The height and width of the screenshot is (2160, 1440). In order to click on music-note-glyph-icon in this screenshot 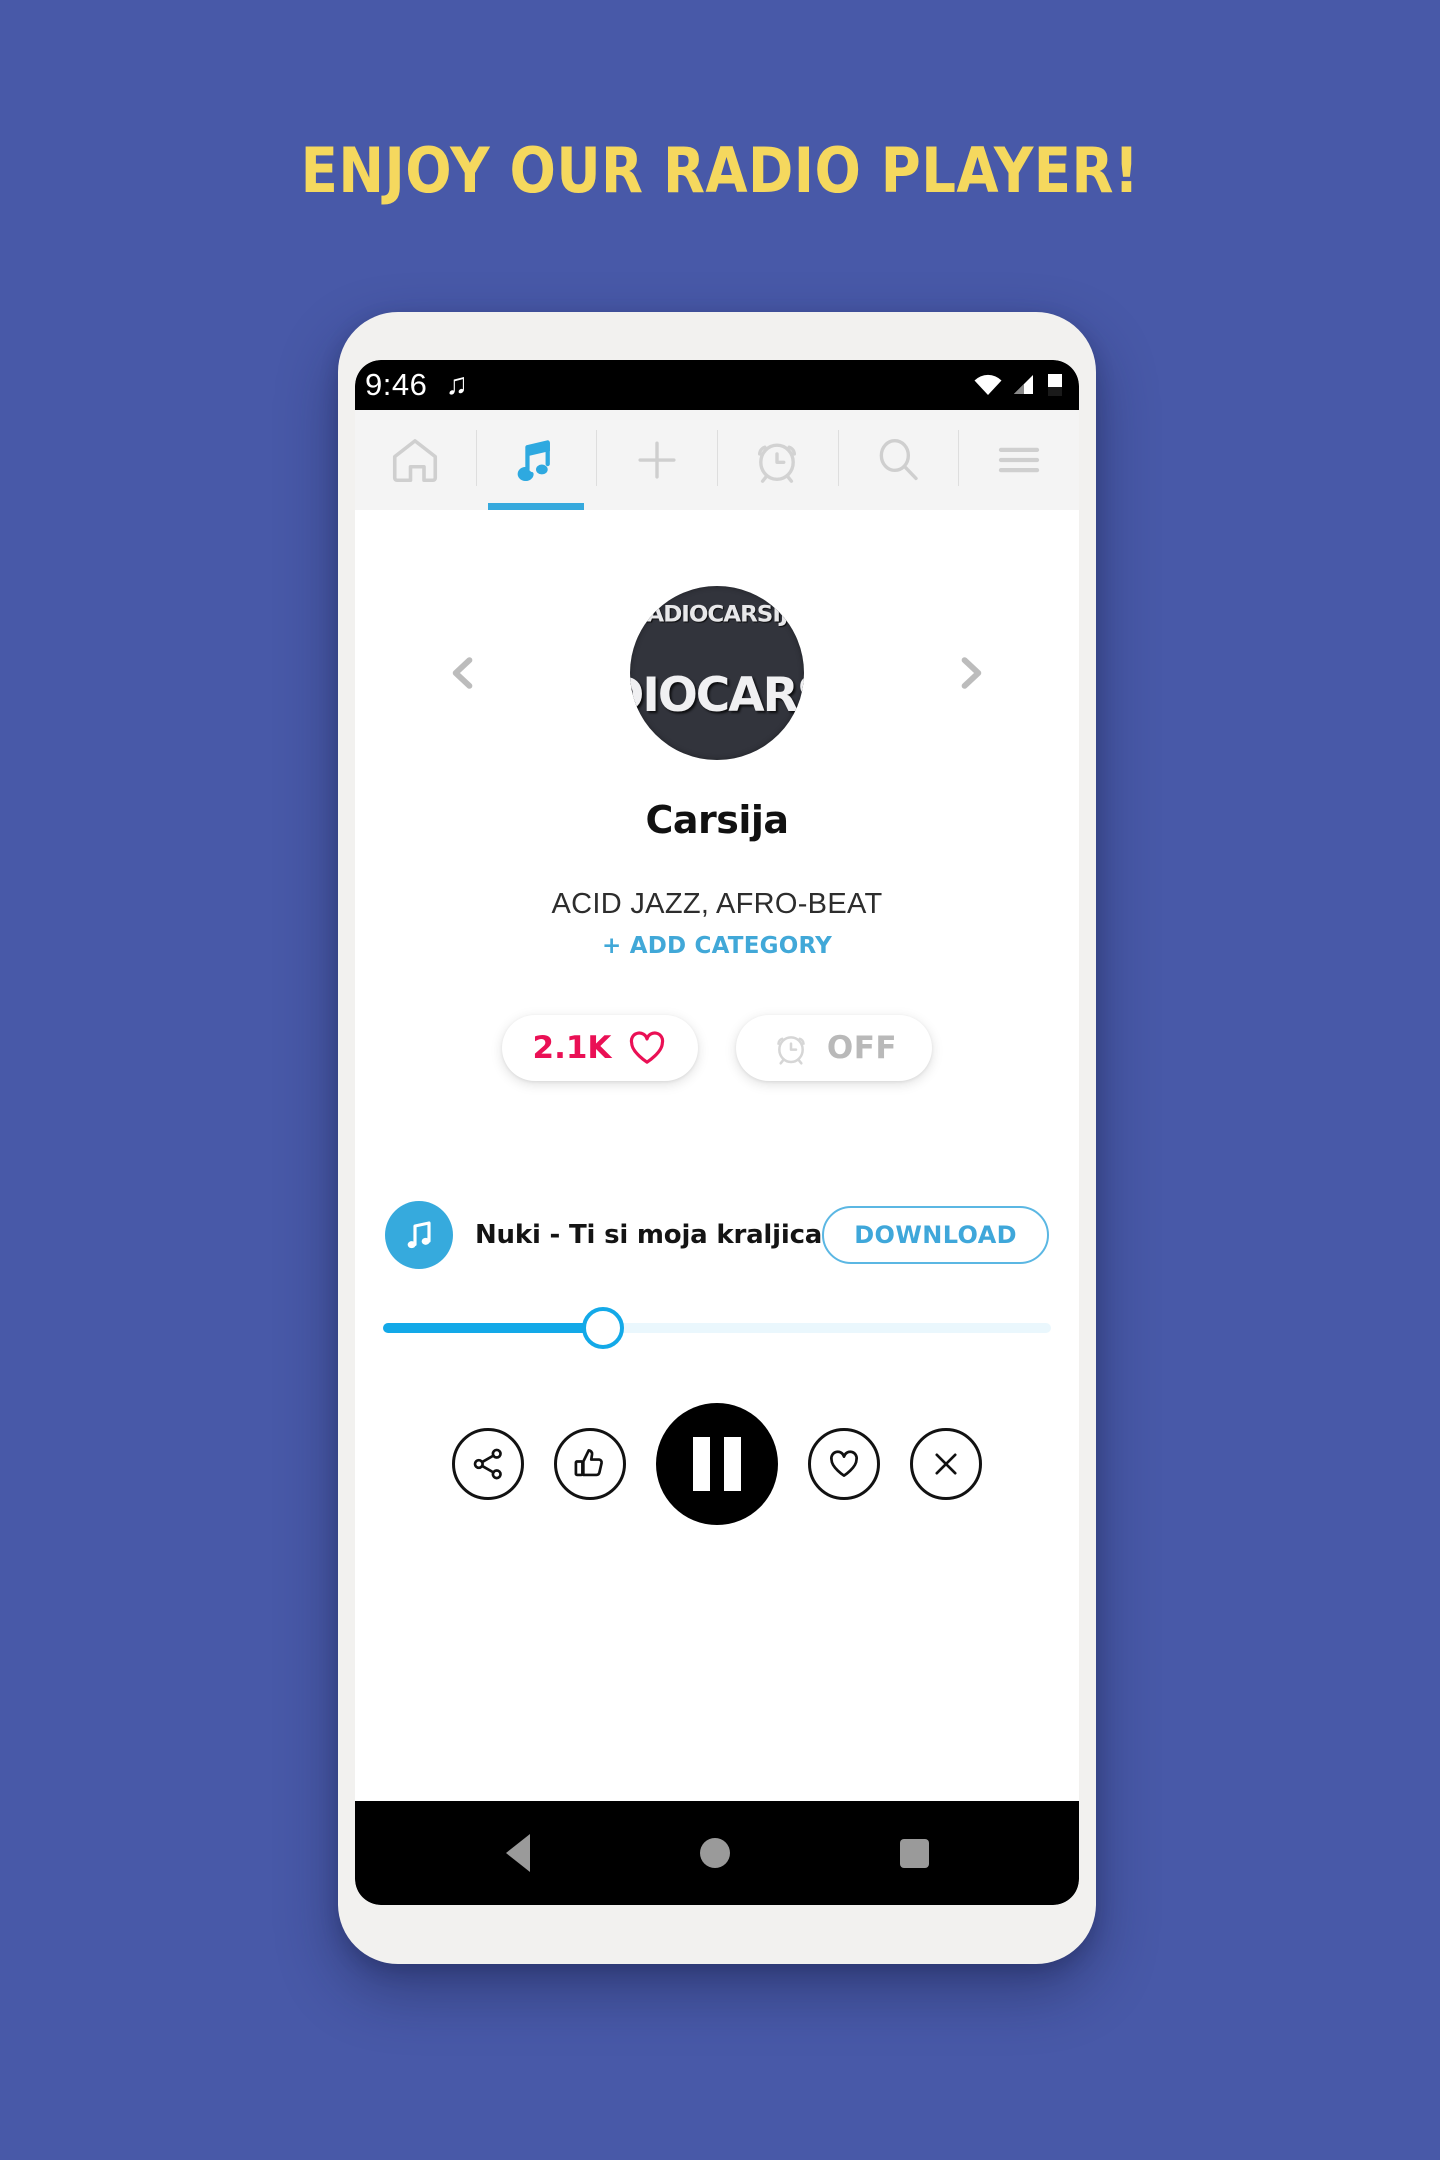, I will do `click(419, 1235)`.